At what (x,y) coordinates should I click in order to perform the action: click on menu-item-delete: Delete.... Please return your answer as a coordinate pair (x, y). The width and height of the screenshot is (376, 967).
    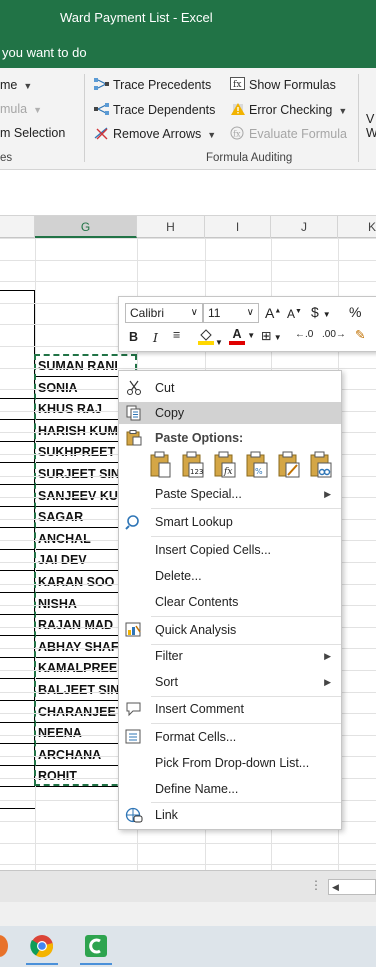
    Looking at the image, I should click on (230, 576).